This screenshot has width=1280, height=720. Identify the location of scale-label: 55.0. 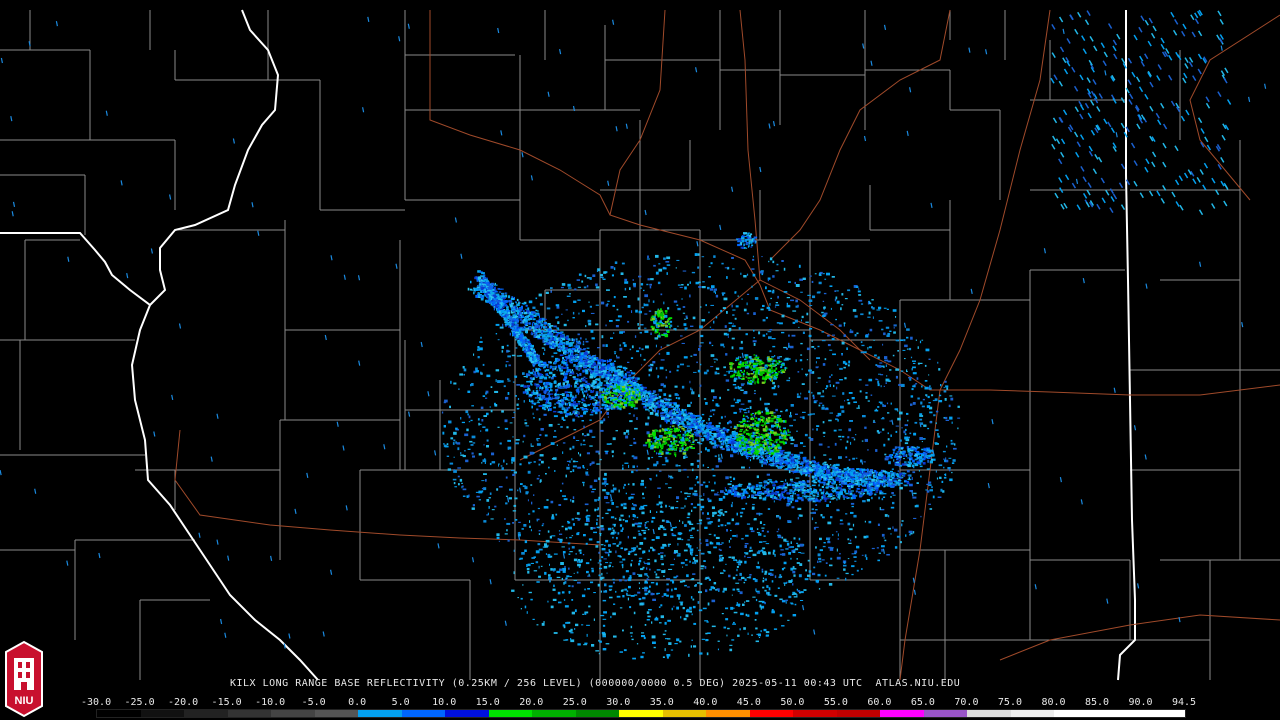
(835, 702).